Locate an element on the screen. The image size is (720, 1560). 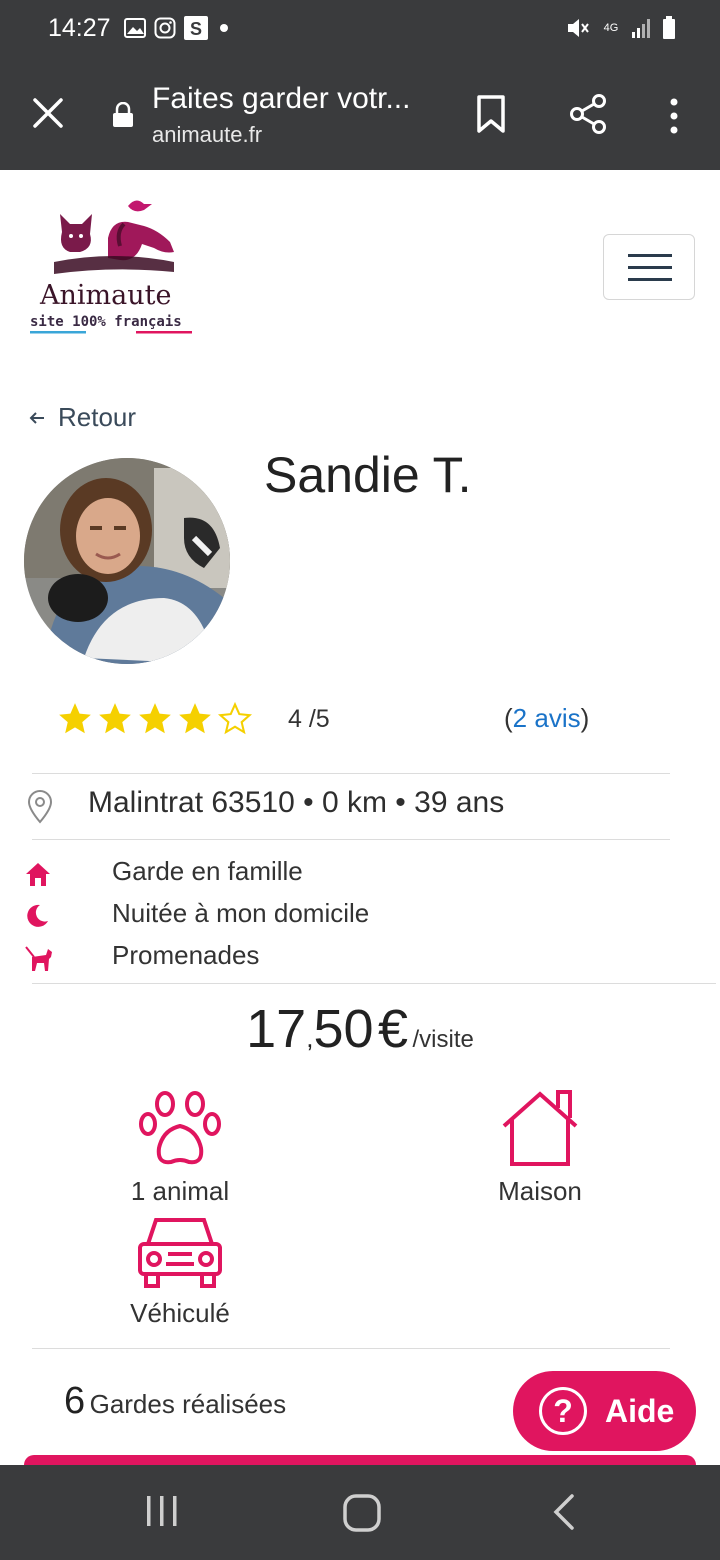
browser-toolbar: Faites garder votr... animaute.fr is located at coordinates (360, 115).